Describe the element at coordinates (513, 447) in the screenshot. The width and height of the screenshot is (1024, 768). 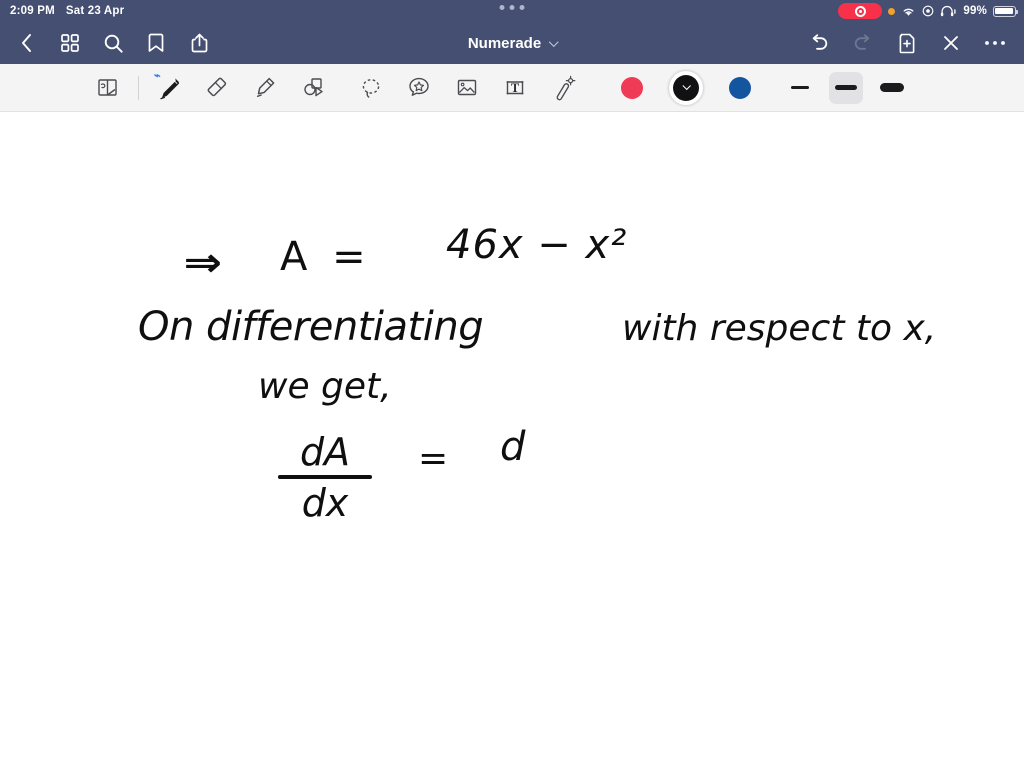
I see `right-side-d: d` at that location.